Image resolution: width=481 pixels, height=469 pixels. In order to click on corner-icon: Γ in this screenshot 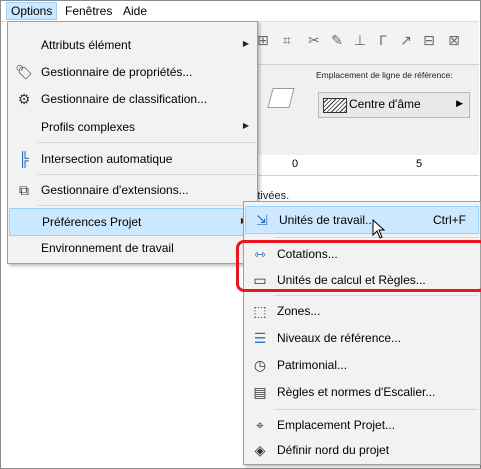, I will do `click(383, 40)`.